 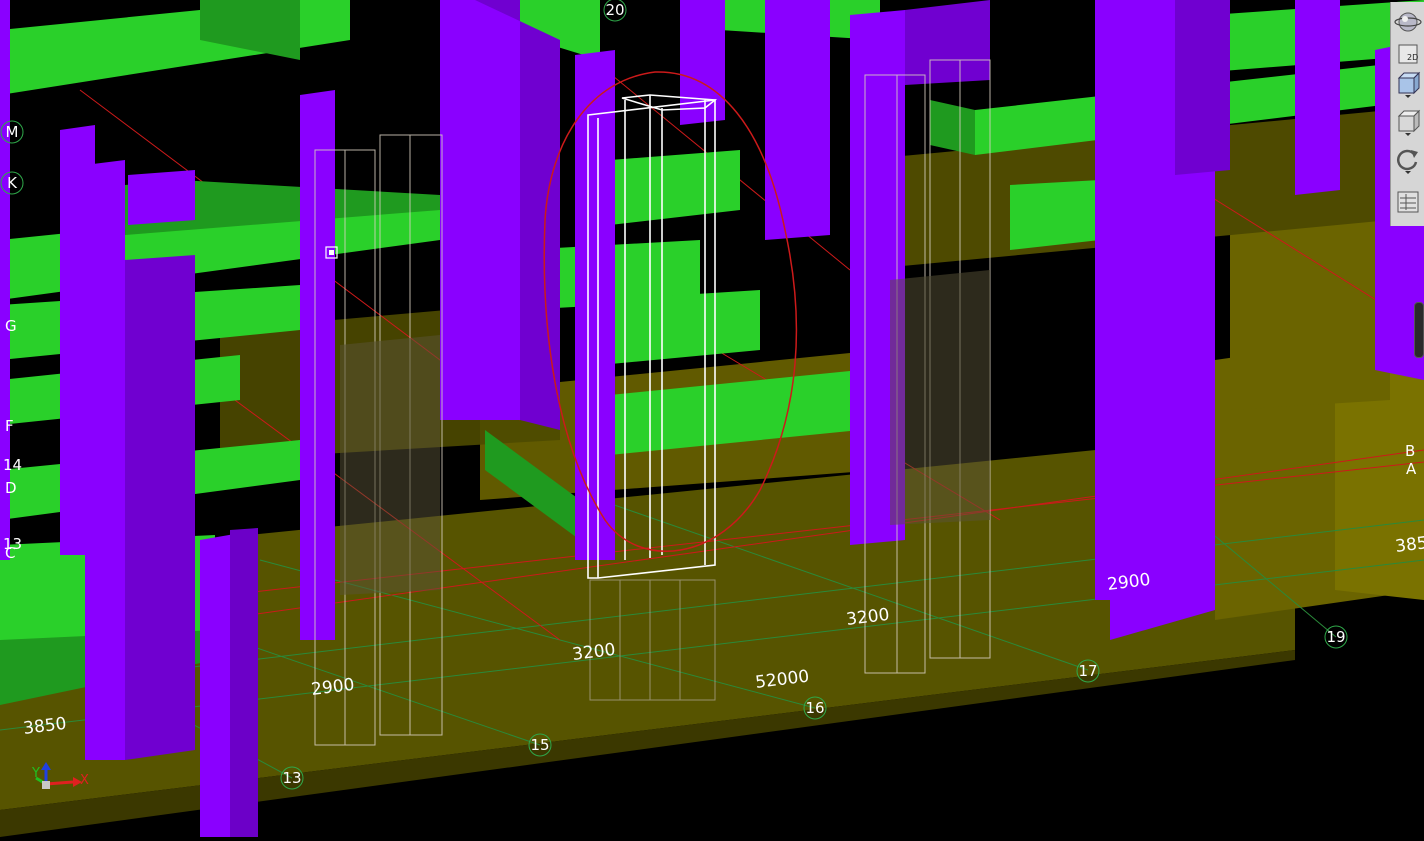 What do you see at coordinates (10, 553) in the screenshot?
I see `grid-label-c: C` at bounding box center [10, 553].